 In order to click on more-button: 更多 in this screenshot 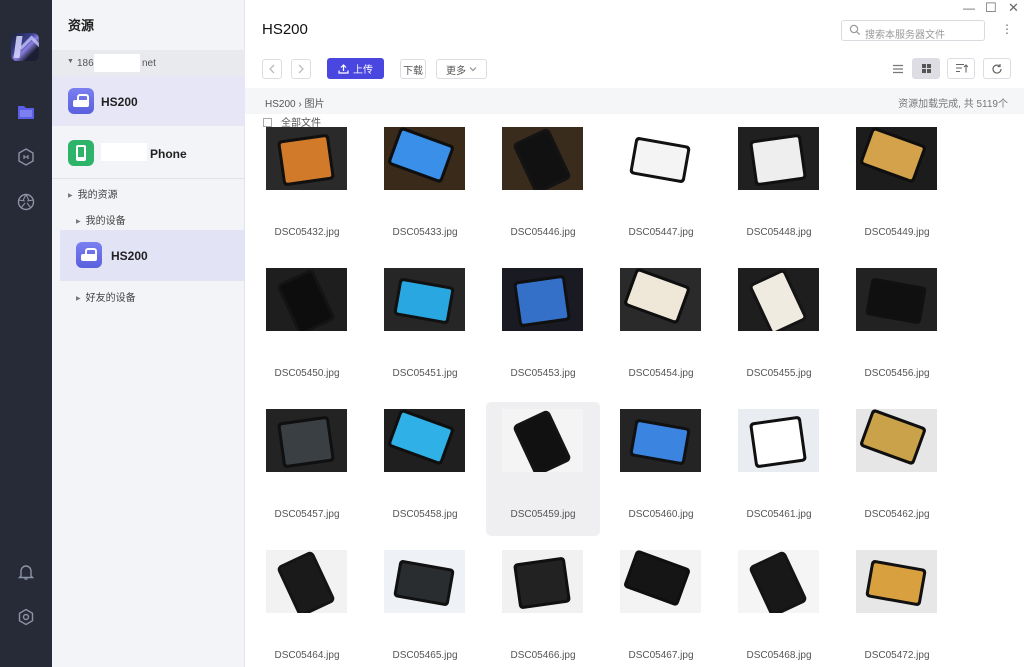, I will do `click(461, 69)`.